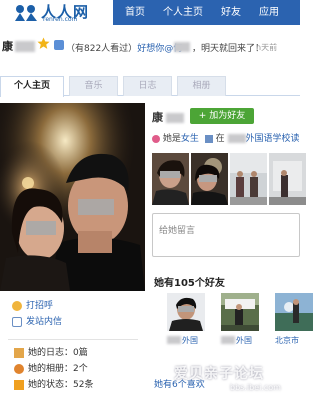 The width and height of the screenshot is (320, 402). I want to click on friend-item: 北京市, so click(295, 319).